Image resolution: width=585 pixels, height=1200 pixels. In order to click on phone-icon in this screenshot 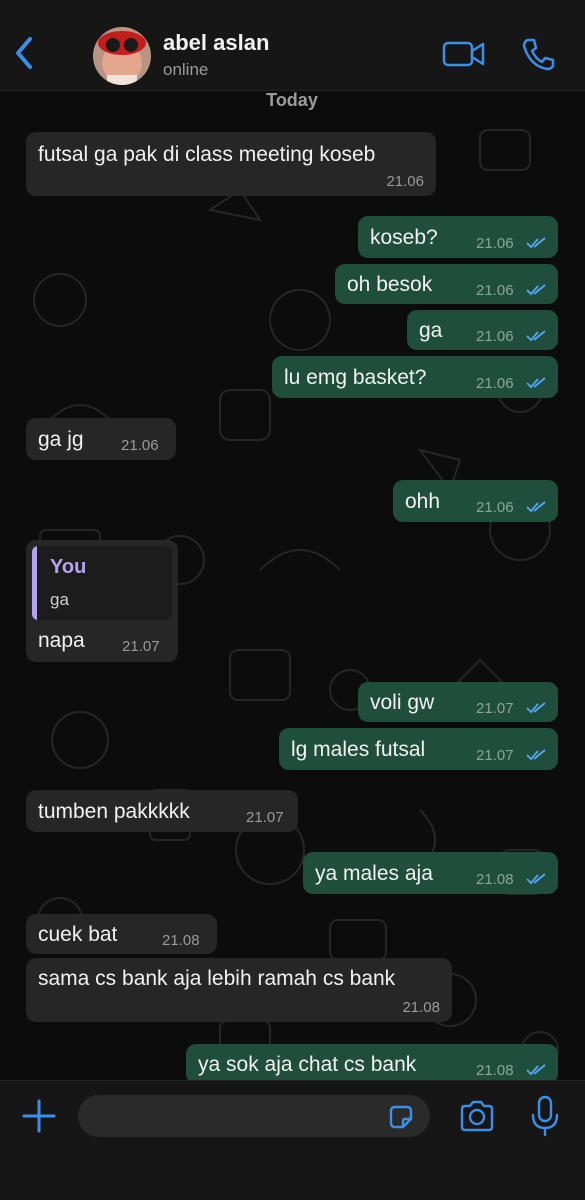, I will do `click(538, 54)`.